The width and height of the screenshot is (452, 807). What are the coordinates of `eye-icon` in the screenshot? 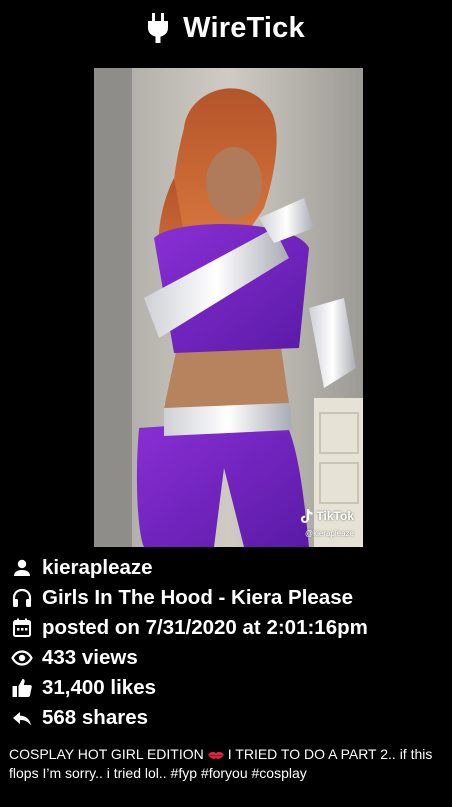 It's located at (22, 658).